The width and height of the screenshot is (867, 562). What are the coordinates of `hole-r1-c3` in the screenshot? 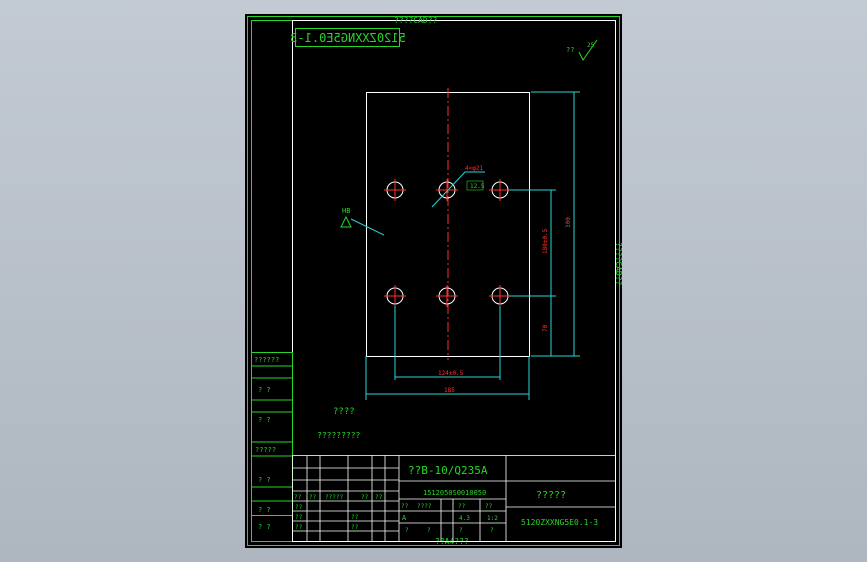 It's located at (500, 190).